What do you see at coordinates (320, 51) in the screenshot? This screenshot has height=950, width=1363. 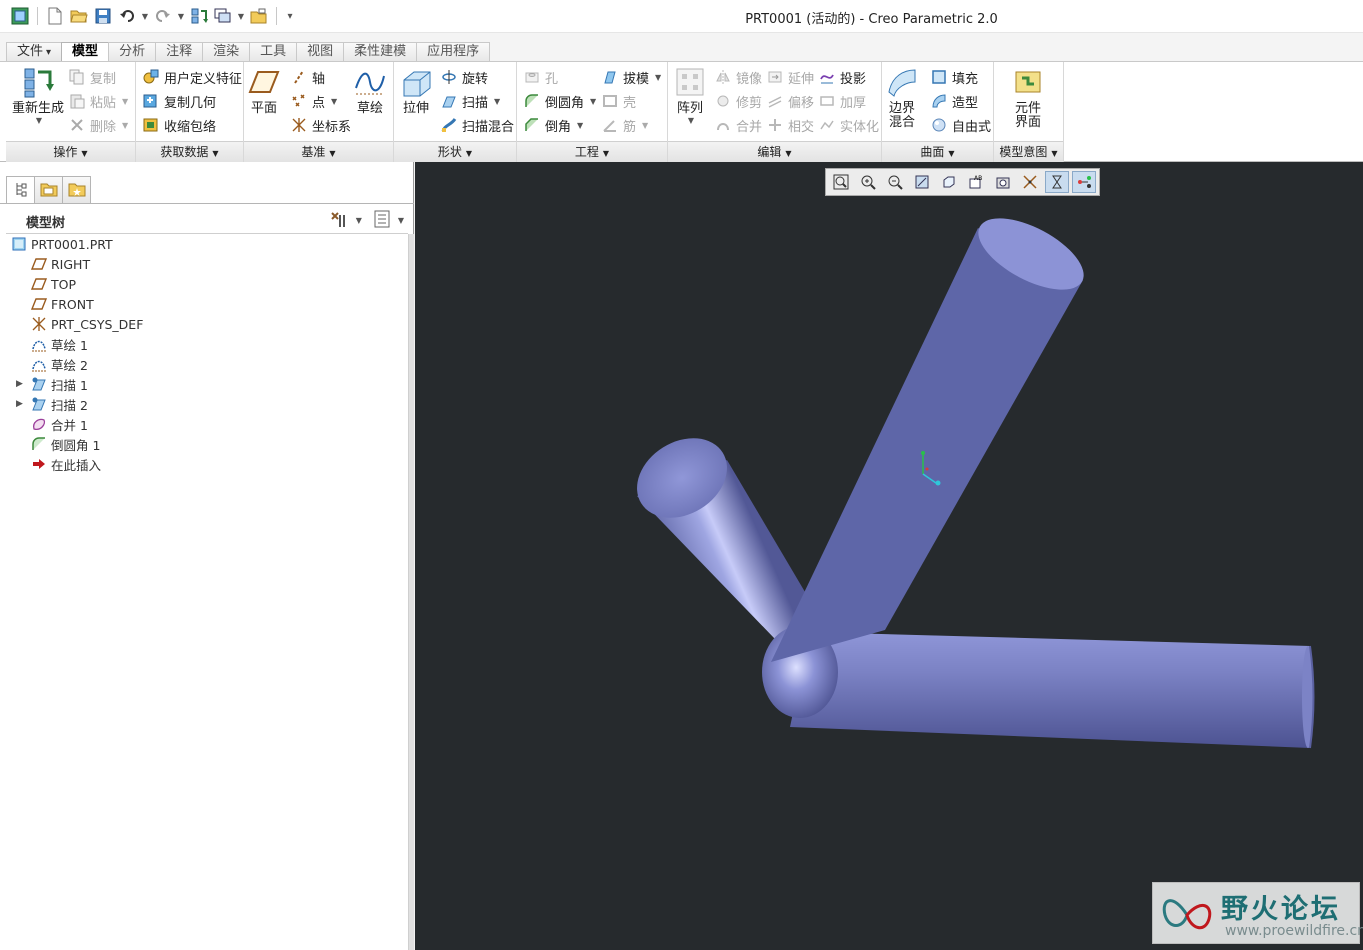 I see `tab-view: 视图` at bounding box center [320, 51].